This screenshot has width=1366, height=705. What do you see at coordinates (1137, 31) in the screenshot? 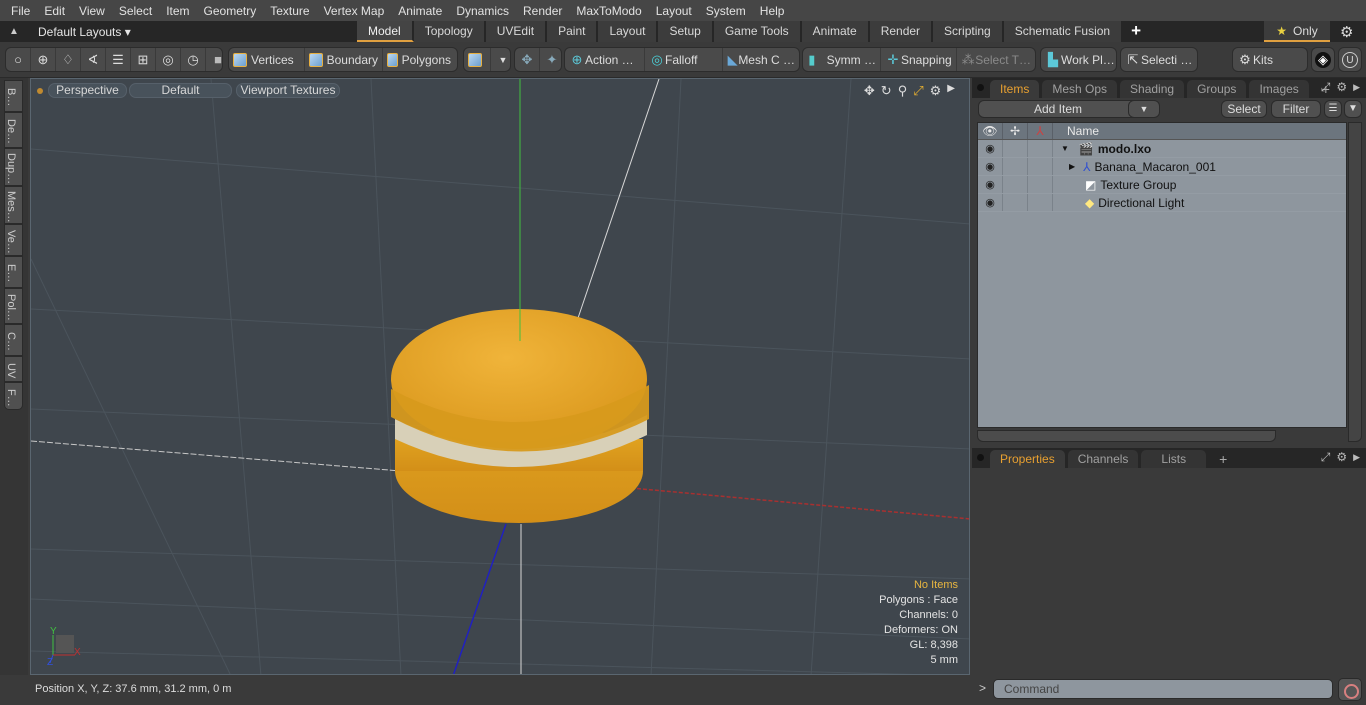
I see `add-tab-plus-icon: +` at bounding box center [1137, 31].